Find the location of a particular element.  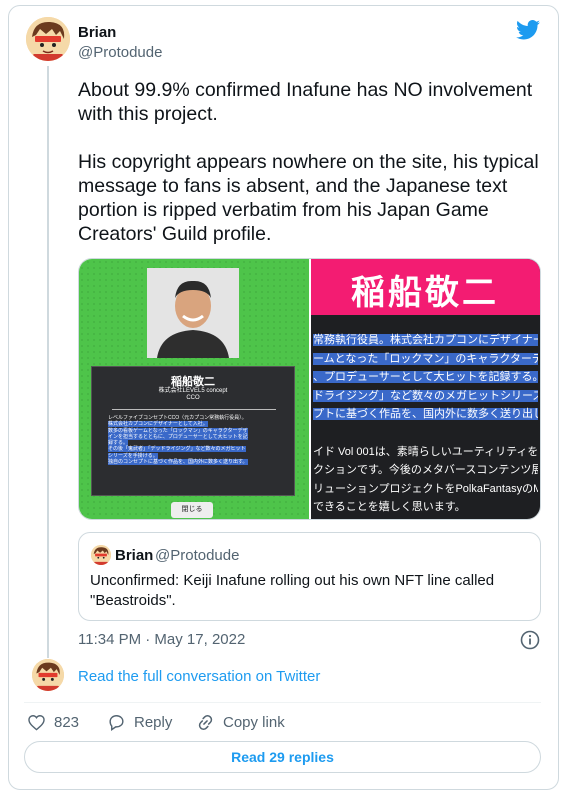

jp-line: ームとなった「ロックマン」のキャラクターデザイ is located at coordinates (425, 359).